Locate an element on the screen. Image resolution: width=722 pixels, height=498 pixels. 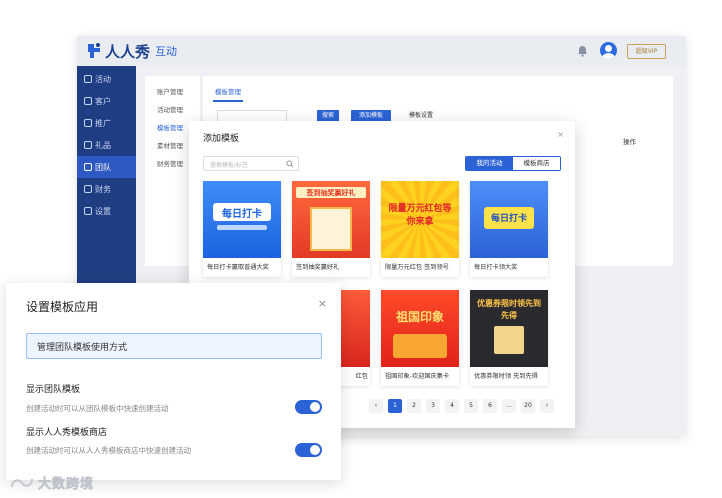
sidebar-item-label: 推广 is located at coordinates (103, 123).